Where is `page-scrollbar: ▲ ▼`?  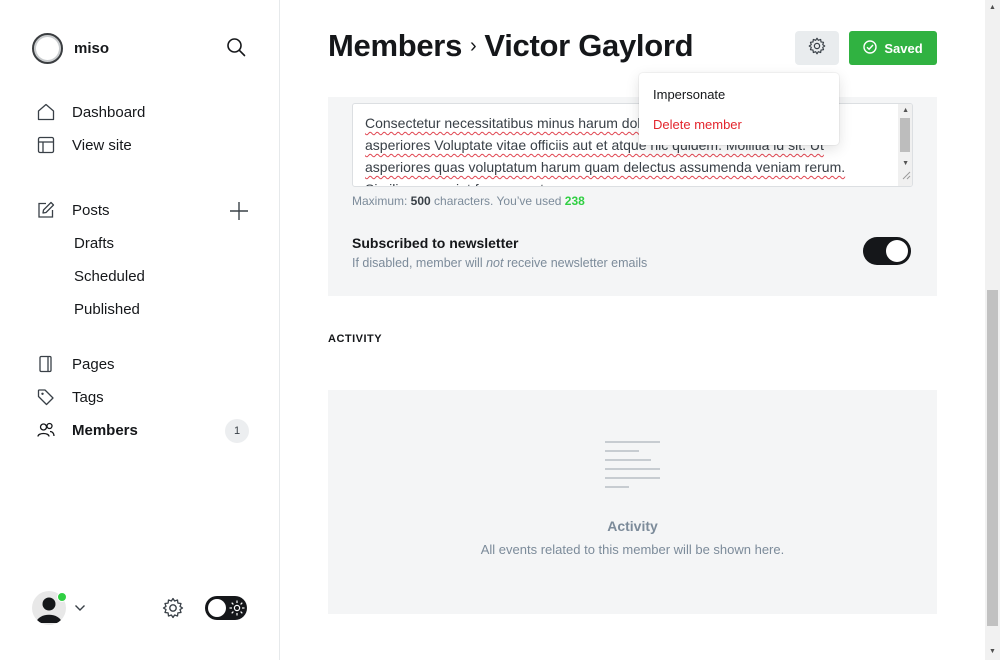 page-scrollbar: ▲ ▼ is located at coordinates (992, 330).